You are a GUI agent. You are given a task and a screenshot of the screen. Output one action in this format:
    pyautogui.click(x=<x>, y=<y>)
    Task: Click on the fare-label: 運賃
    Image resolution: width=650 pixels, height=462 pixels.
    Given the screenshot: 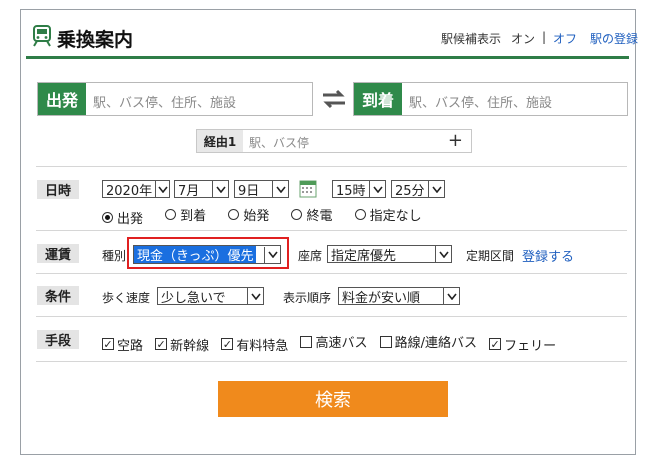 What is the action you would take?
    pyautogui.click(x=58, y=253)
    